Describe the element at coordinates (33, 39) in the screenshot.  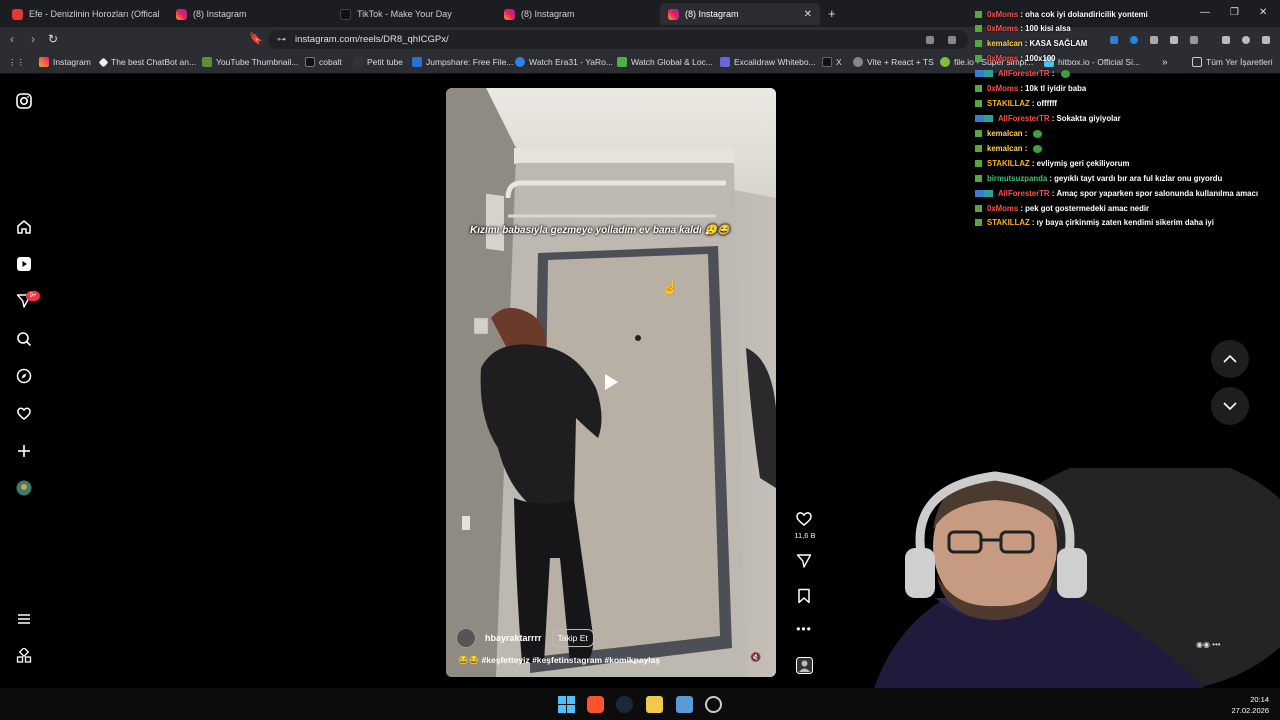
I see `forward-icon: ›` at that location.